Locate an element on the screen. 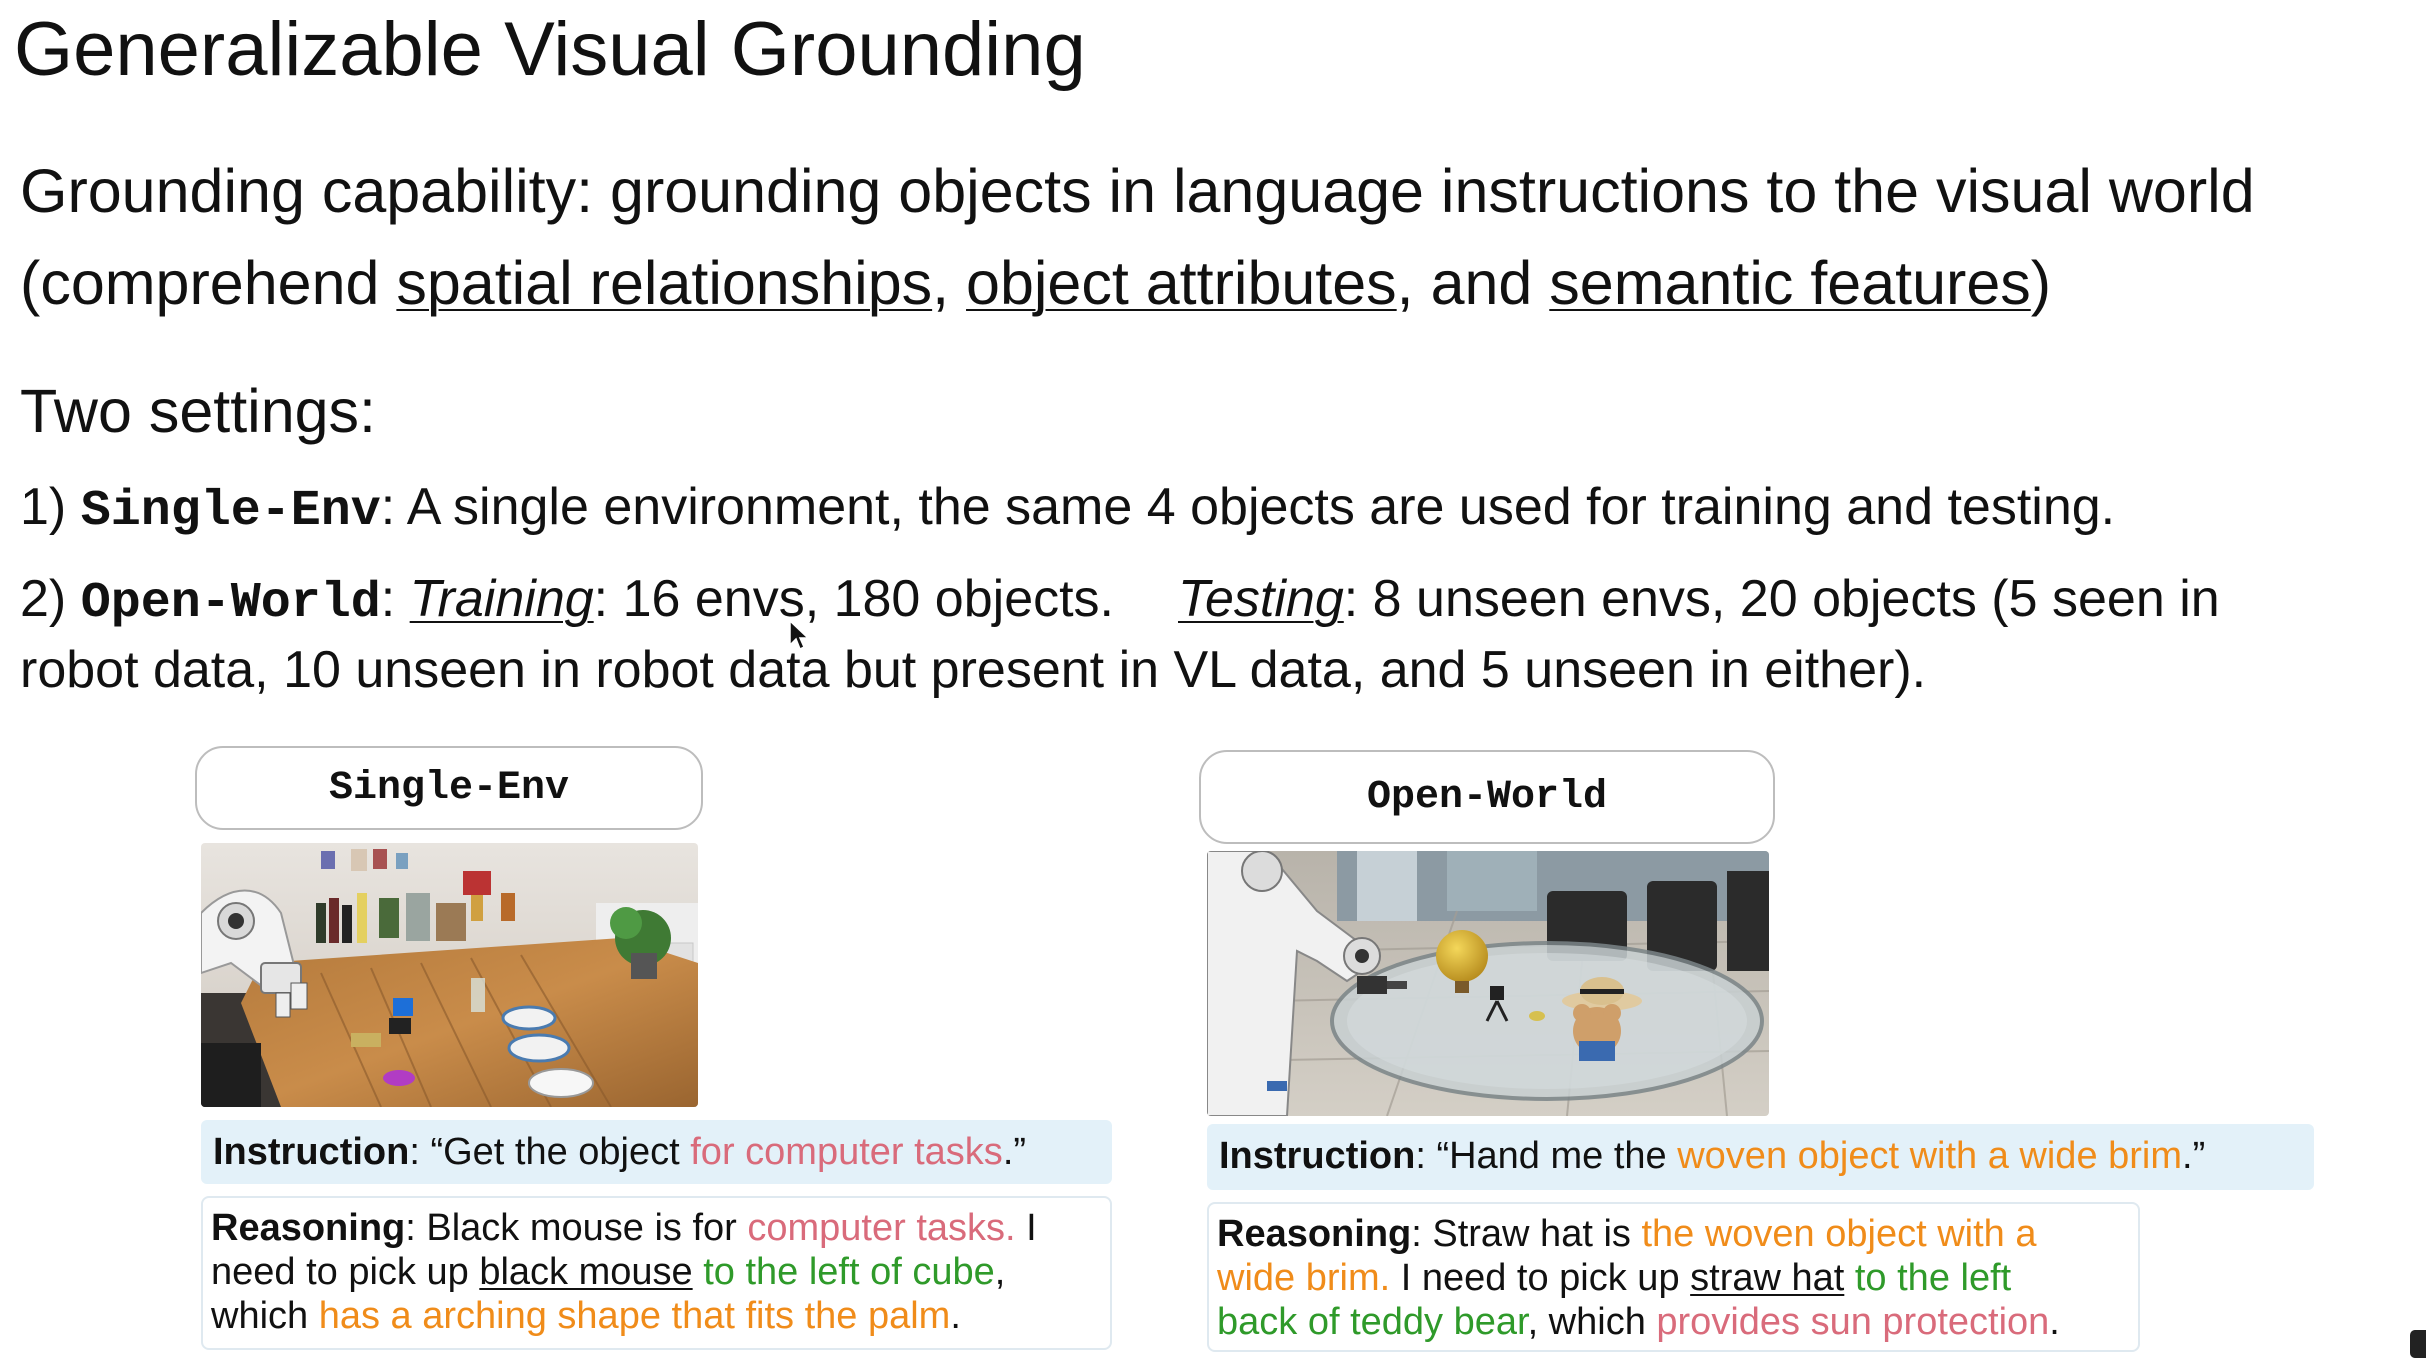  panel-label-open-world: Open-World is located at coordinates (1487, 797).